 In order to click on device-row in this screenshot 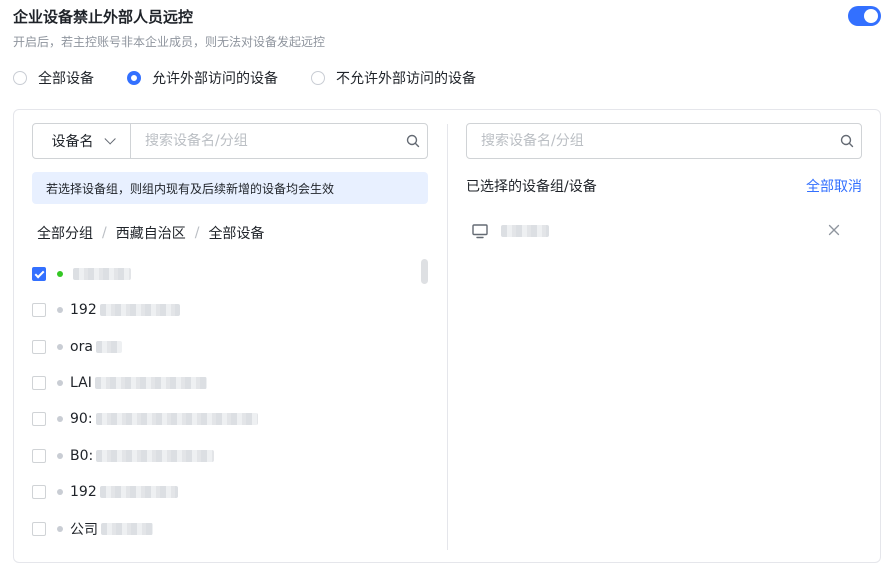, I will do `click(81, 274)`.